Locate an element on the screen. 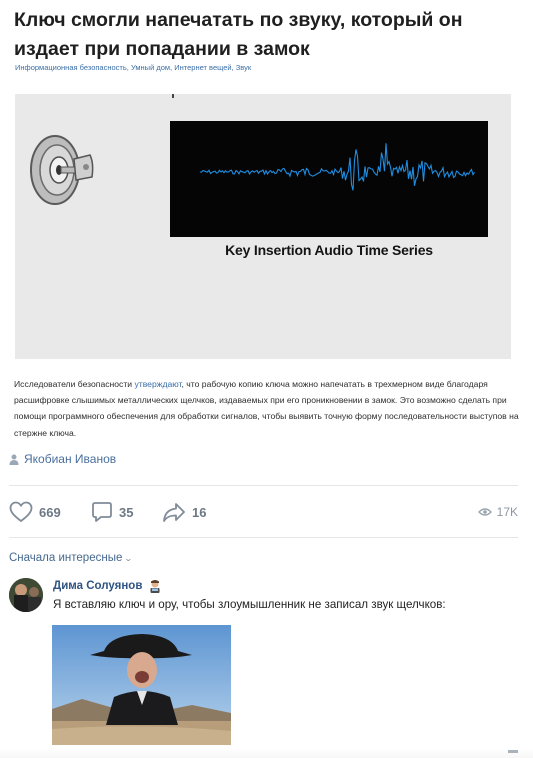 This screenshot has height=758, width=533. comment-sort-dropdown: Сначала интересные ⌄ is located at coordinates (71, 558).